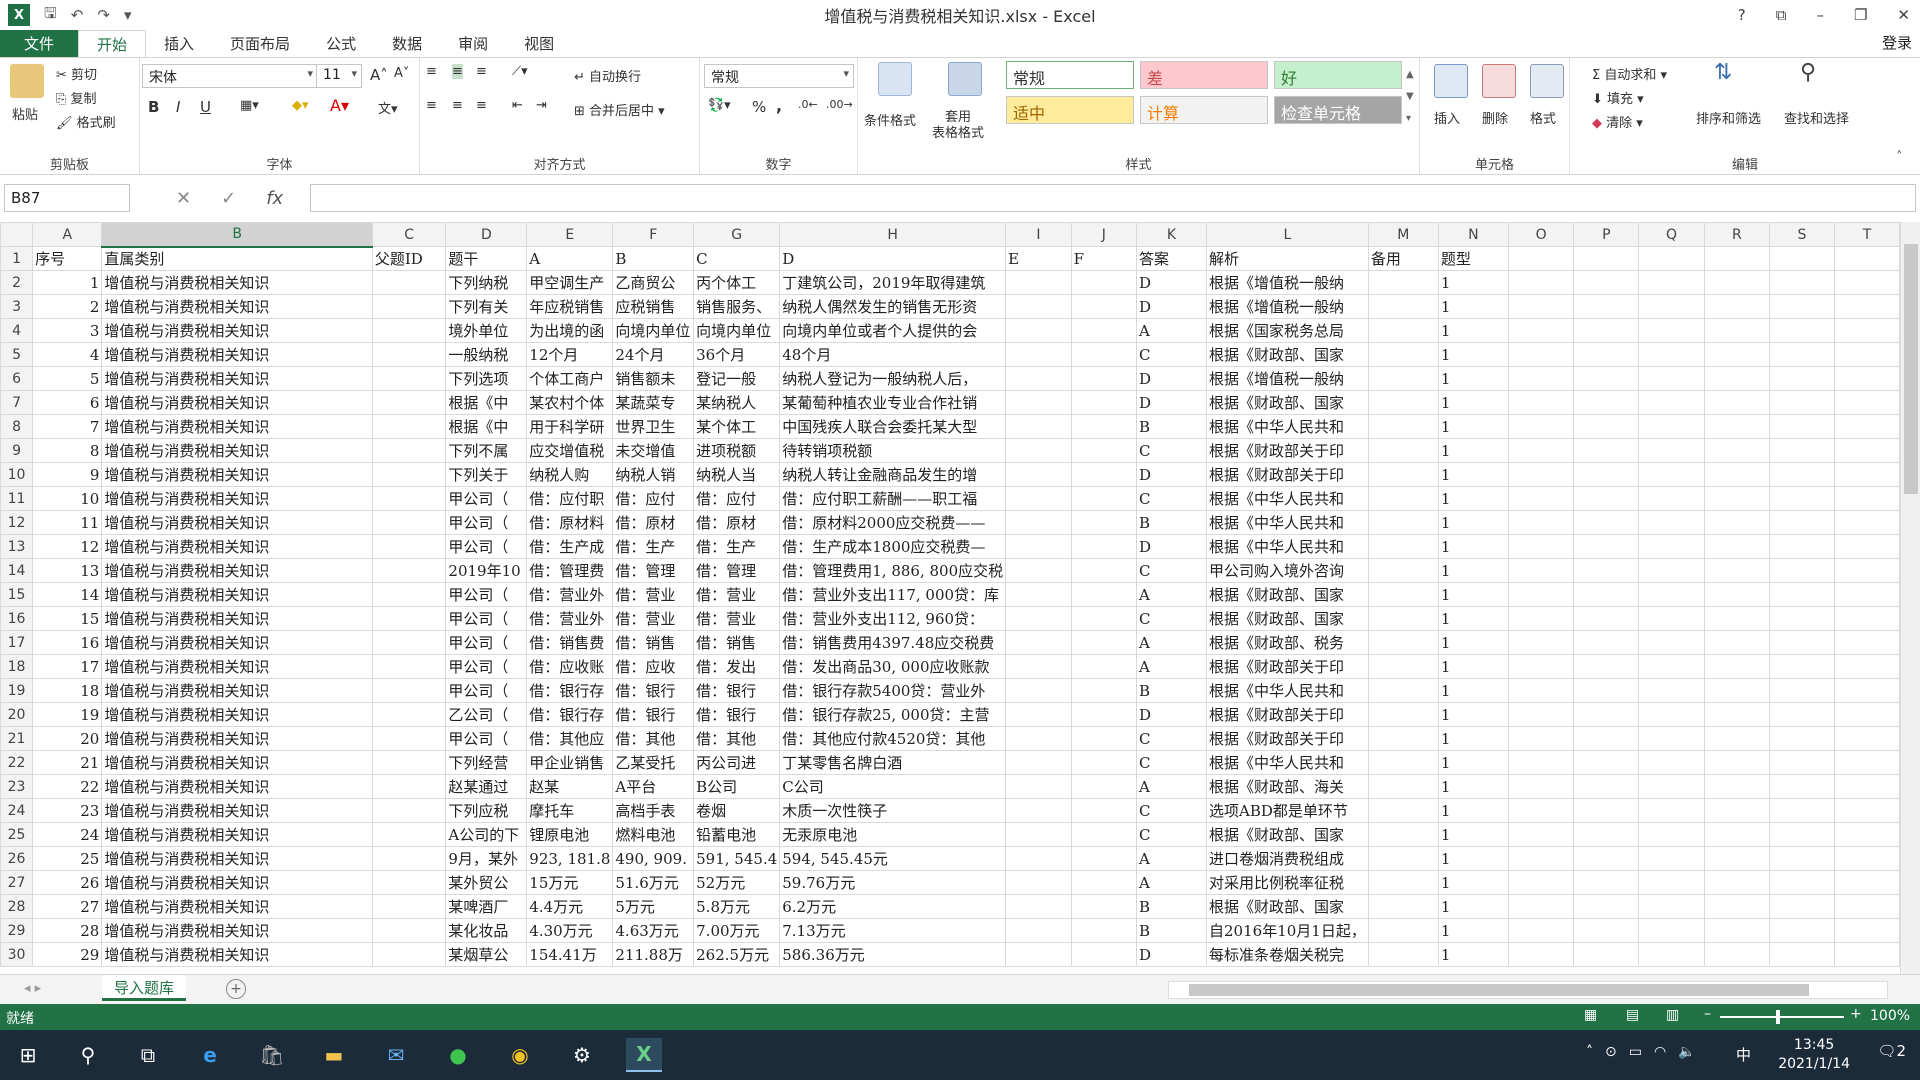 The width and height of the screenshot is (1920, 1080). What do you see at coordinates (1499, 990) in the screenshot?
I see `horizontal-scroll-thumb` at bounding box center [1499, 990].